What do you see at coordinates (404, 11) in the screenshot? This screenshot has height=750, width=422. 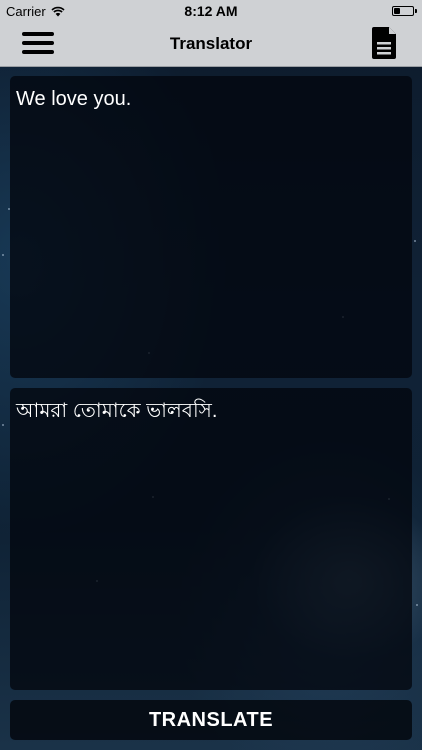 I see `battery-icon` at bounding box center [404, 11].